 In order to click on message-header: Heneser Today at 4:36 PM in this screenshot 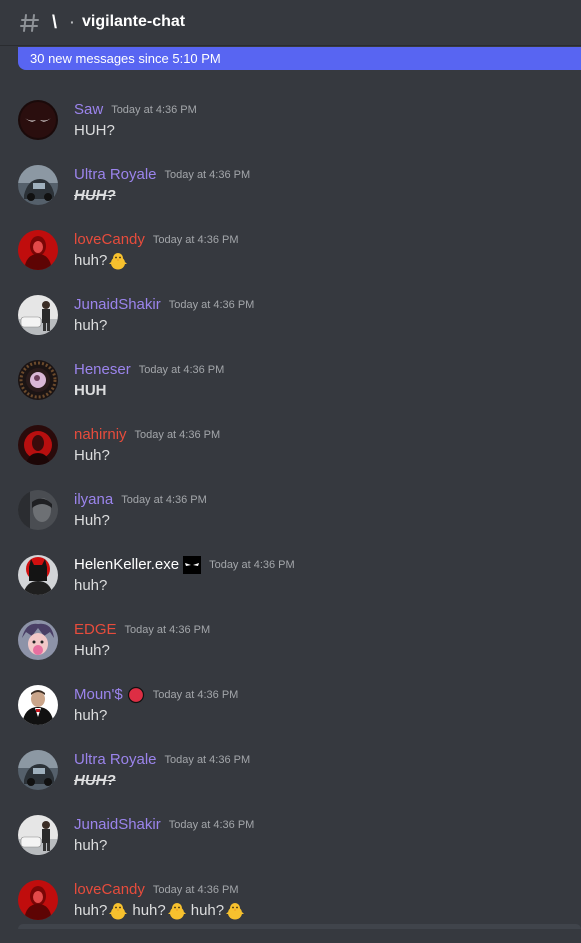, I will do `click(149, 370)`.